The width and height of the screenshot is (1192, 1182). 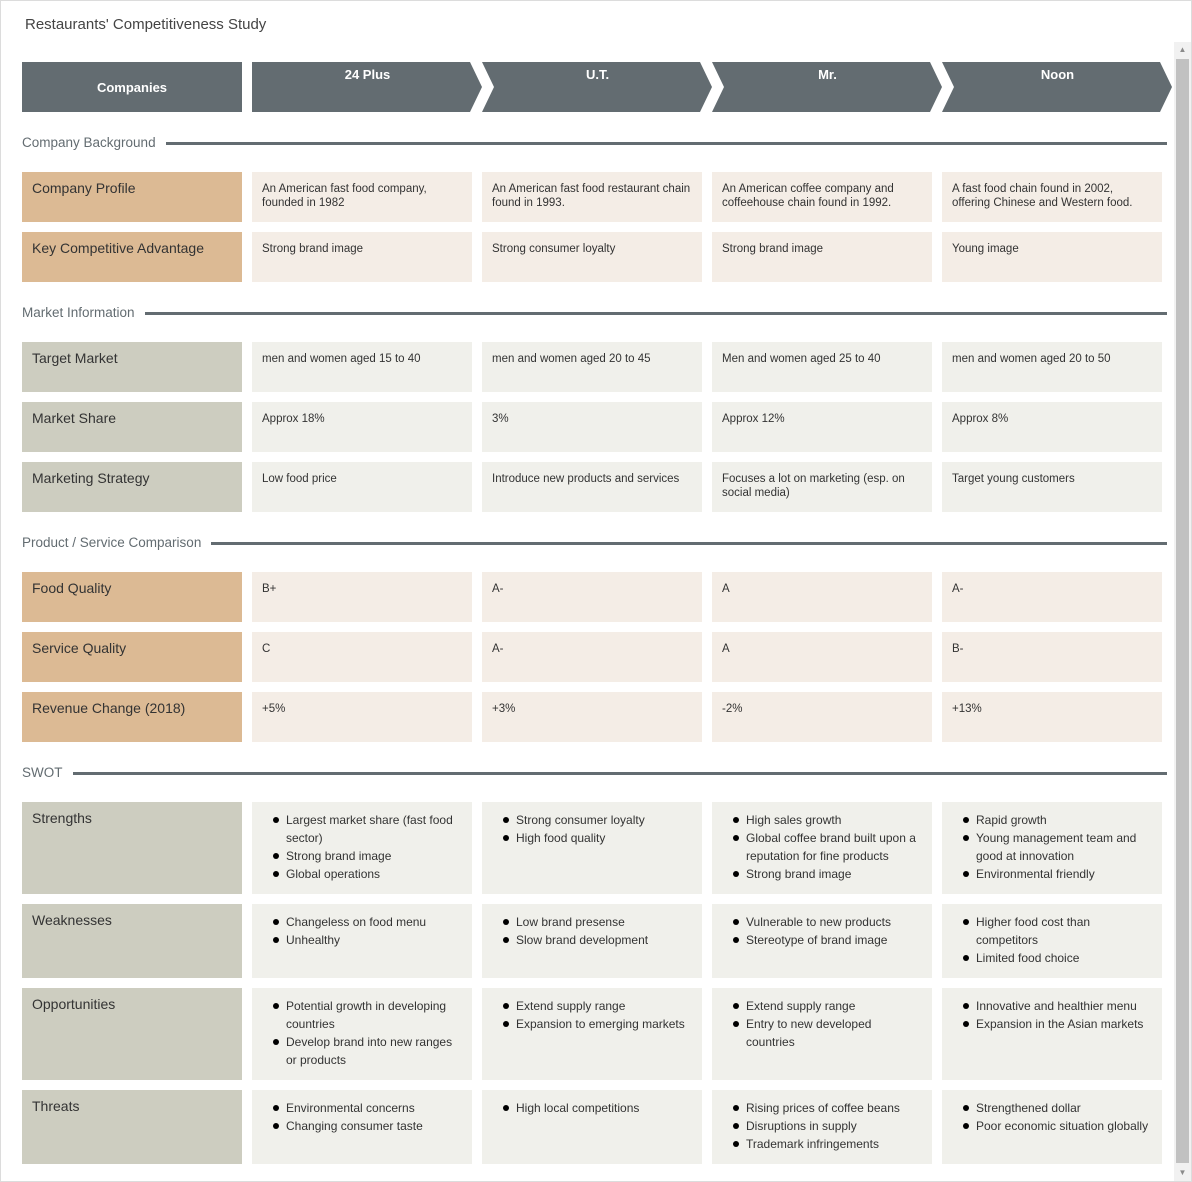 I want to click on bullet-item: Innovative and healthier menu, so click(x=1057, y=1006).